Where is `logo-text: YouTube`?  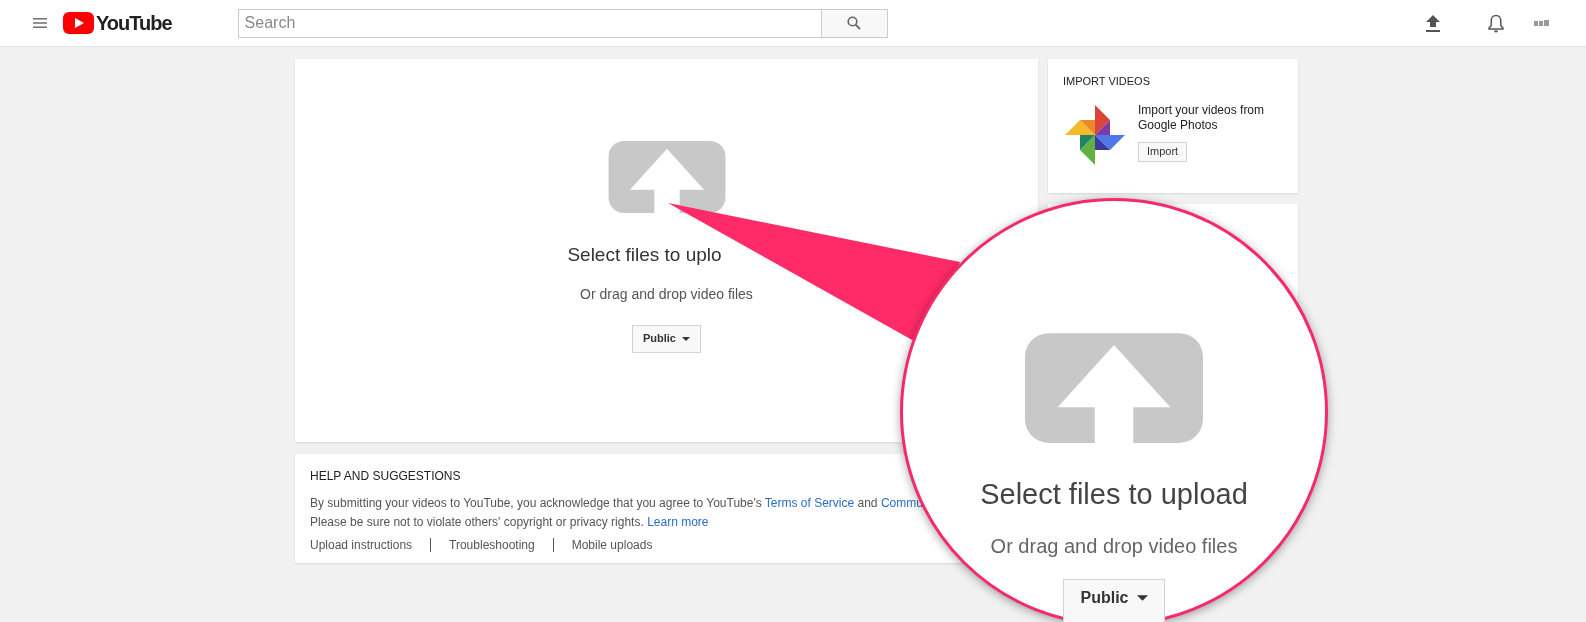 logo-text: YouTube is located at coordinates (134, 23).